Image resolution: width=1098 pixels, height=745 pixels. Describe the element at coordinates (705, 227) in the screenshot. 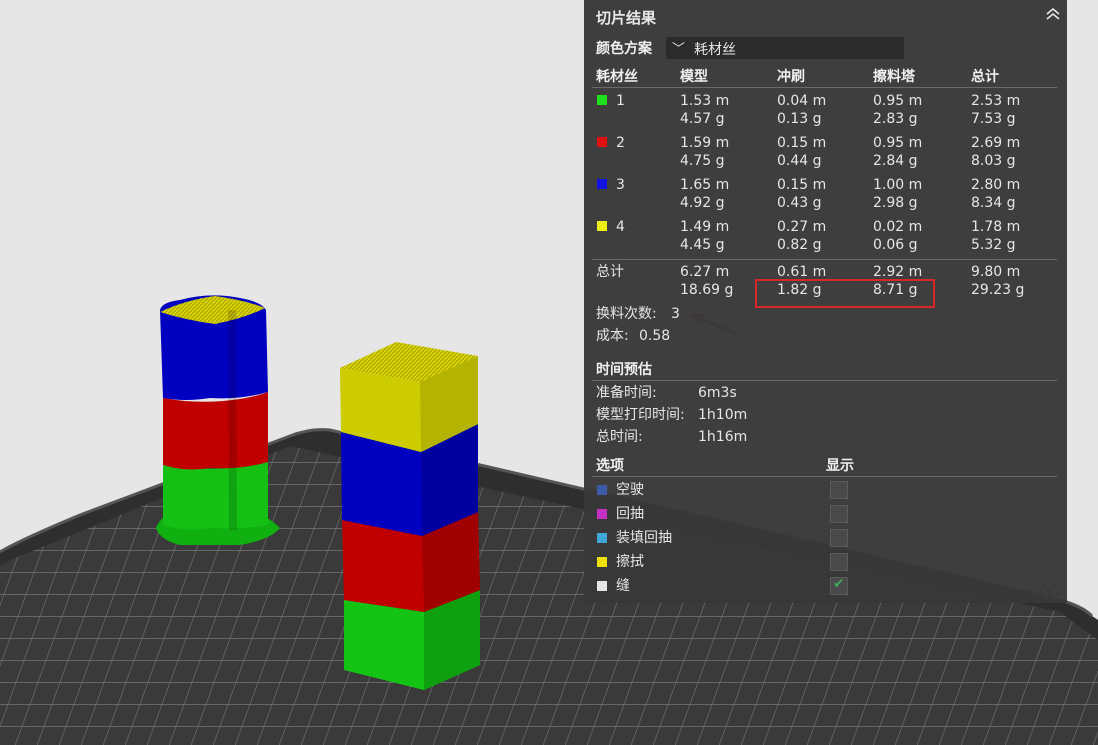

I see `filament-model-length: 1.49 m` at that location.